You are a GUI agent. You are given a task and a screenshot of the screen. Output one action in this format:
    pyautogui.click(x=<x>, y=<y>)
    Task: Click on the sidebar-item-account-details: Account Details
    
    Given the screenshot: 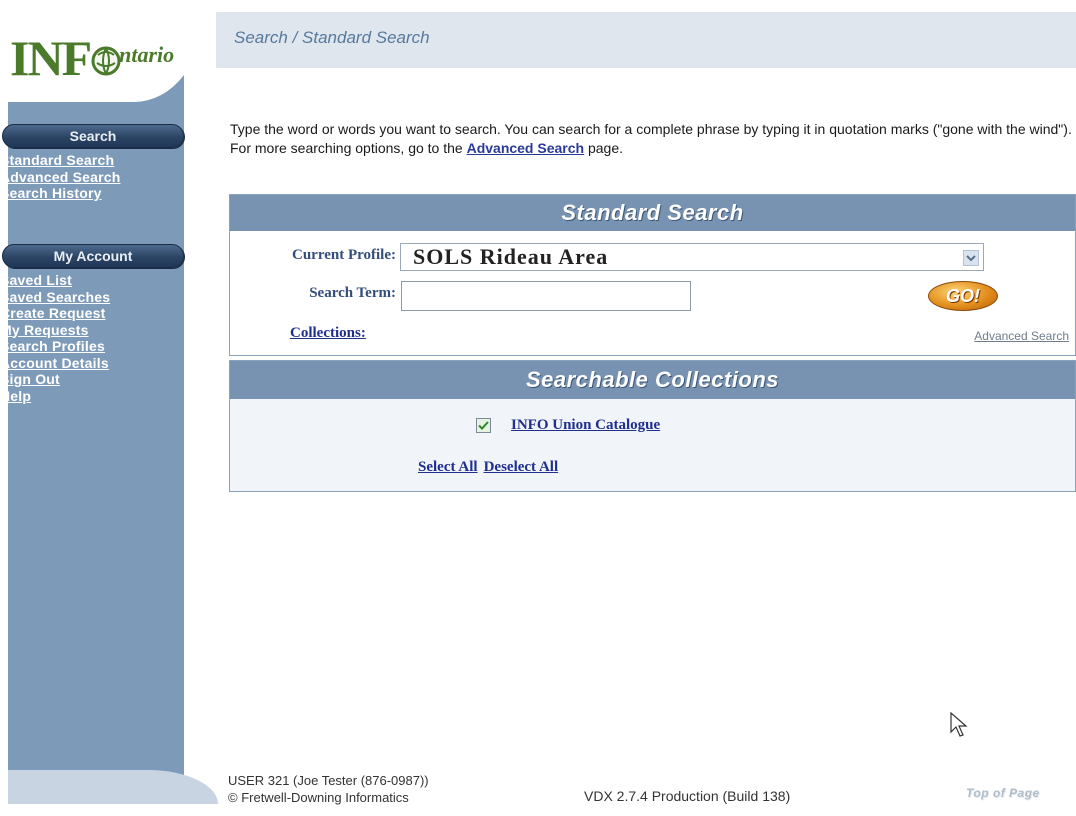 What is the action you would take?
    pyautogui.click(x=55, y=363)
    